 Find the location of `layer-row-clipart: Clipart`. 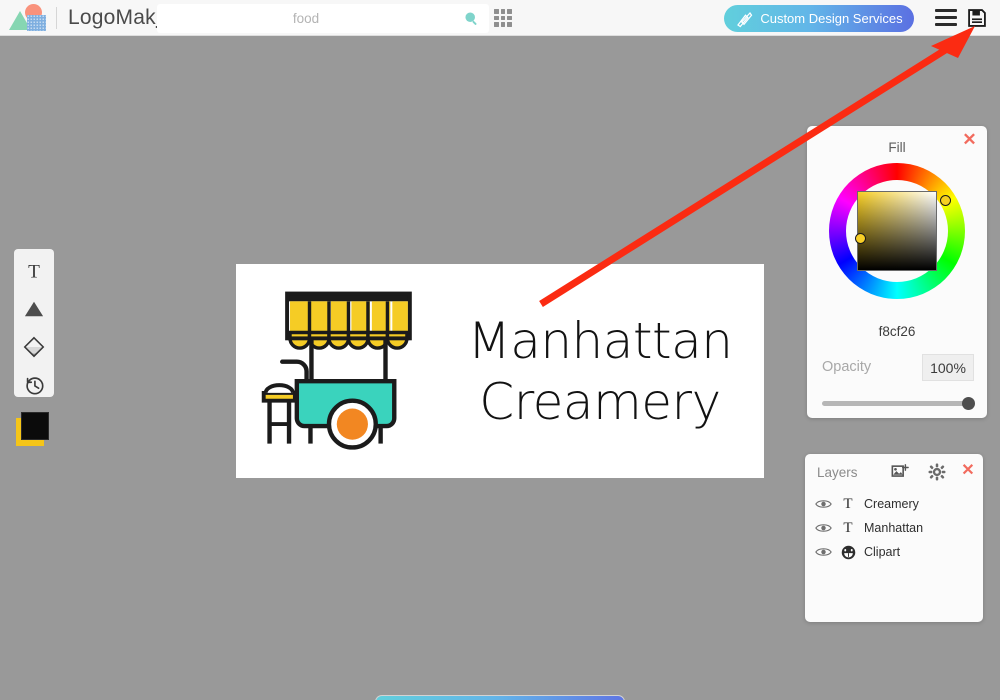

layer-row-clipart: Clipart is located at coordinates (895, 552).